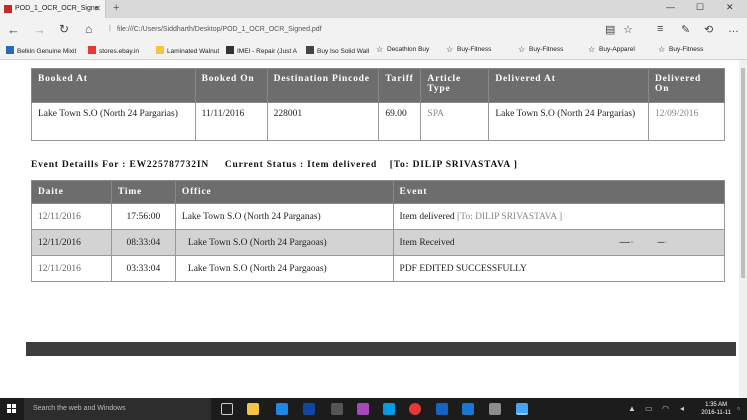 The height and width of the screenshot is (420, 747). I want to click on table-cell: 228001, so click(323, 121).